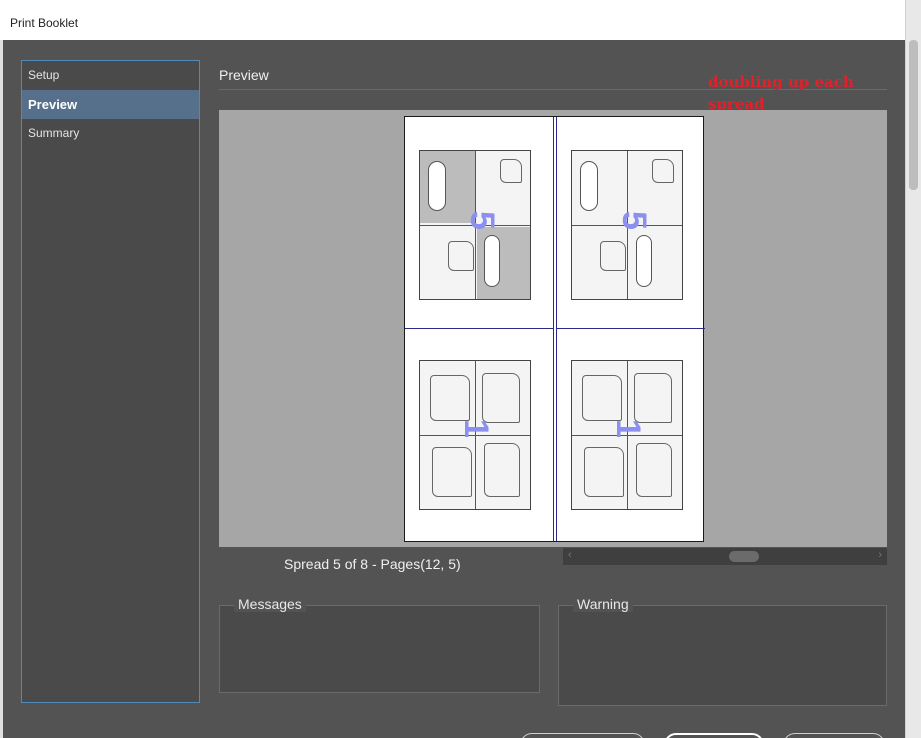 This screenshot has width=921, height=738. Describe the element at coordinates (880, 555) in the screenshot. I see `scroll-right-icon: ›` at that location.